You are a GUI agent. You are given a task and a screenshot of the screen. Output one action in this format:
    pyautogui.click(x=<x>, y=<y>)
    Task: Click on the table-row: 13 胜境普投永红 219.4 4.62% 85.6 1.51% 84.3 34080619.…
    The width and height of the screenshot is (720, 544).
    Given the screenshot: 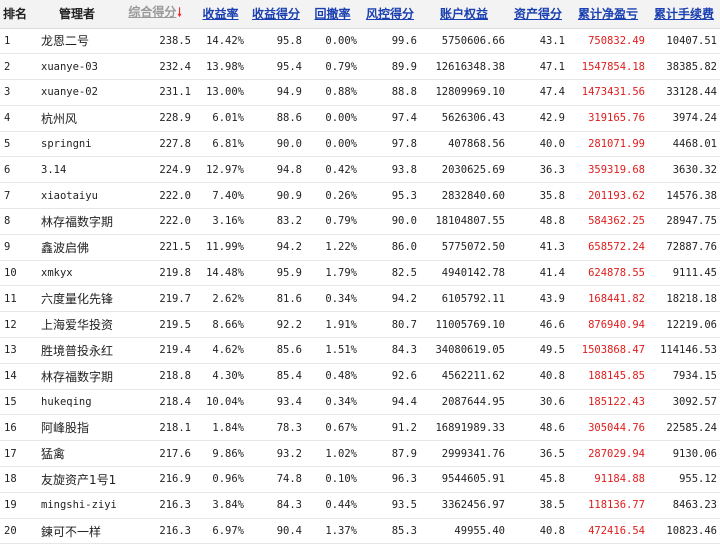 What is the action you would take?
    pyautogui.click(x=360, y=350)
    